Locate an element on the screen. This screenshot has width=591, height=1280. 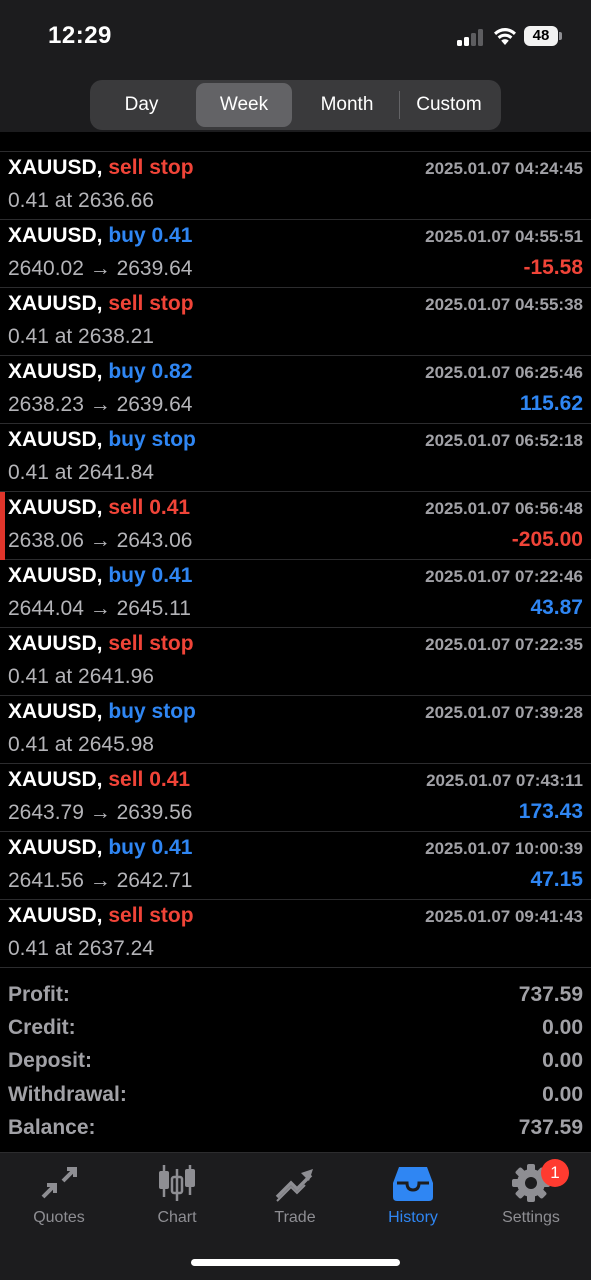
deal-datetime: 2025.01.07 06:56:48 is located at coordinates (504, 508).